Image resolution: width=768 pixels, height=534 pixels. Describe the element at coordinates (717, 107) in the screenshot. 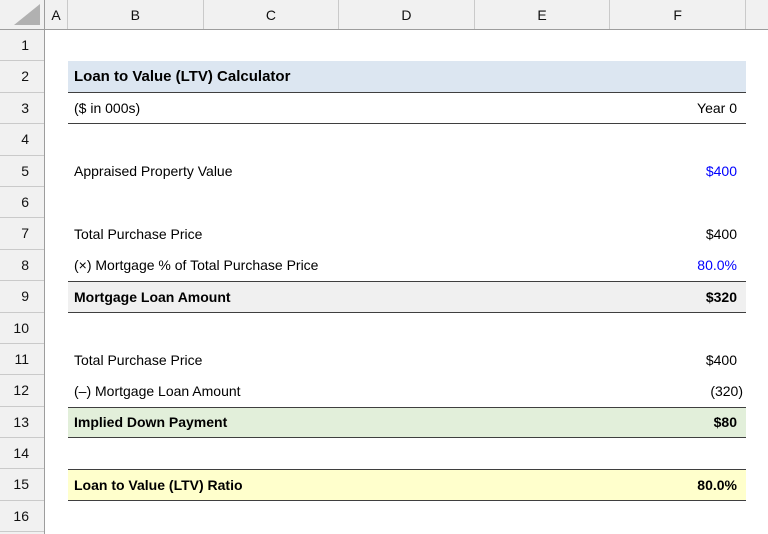

I see `period-header: Year 0` at that location.